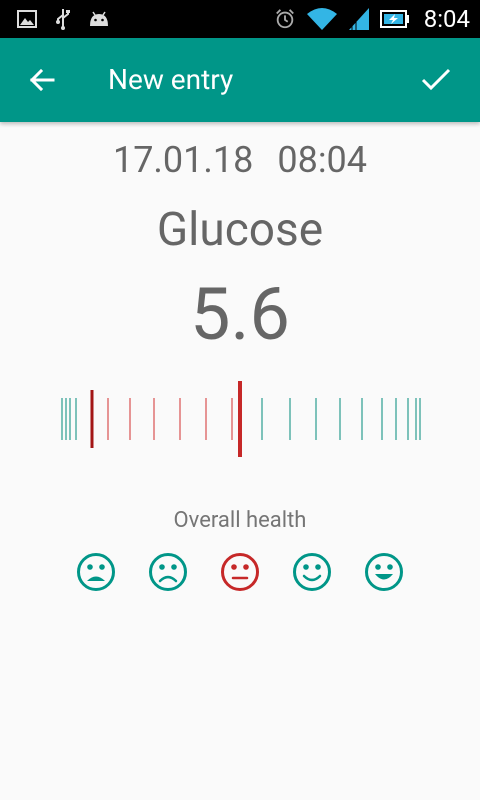  What do you see at coordinates (322, 160) in the screenshot?
I see `time-field: 08:04` at bounding box center [322, 160].